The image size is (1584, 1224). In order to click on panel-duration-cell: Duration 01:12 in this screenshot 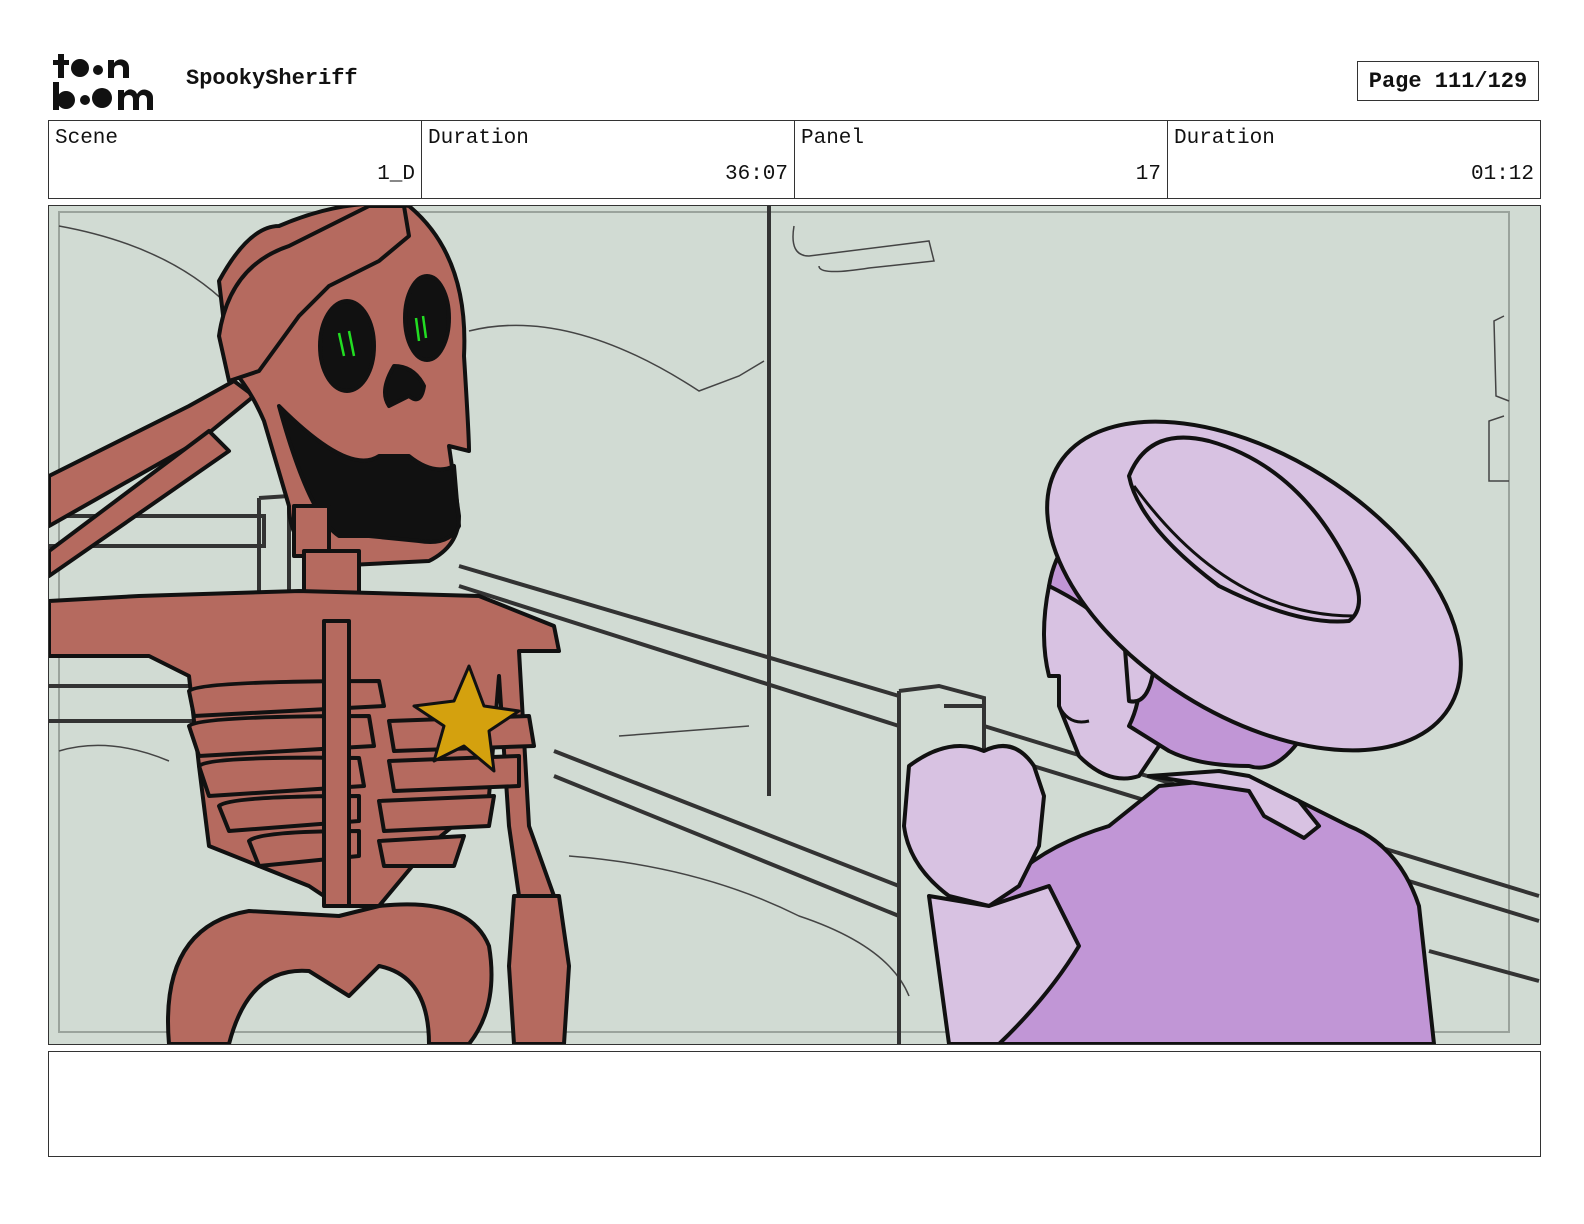, I will do `click(1354, 159)`.